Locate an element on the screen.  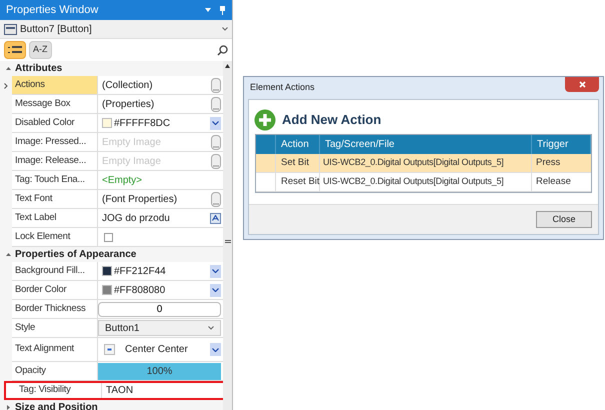
search-icon is located at coordinates (222, 50).